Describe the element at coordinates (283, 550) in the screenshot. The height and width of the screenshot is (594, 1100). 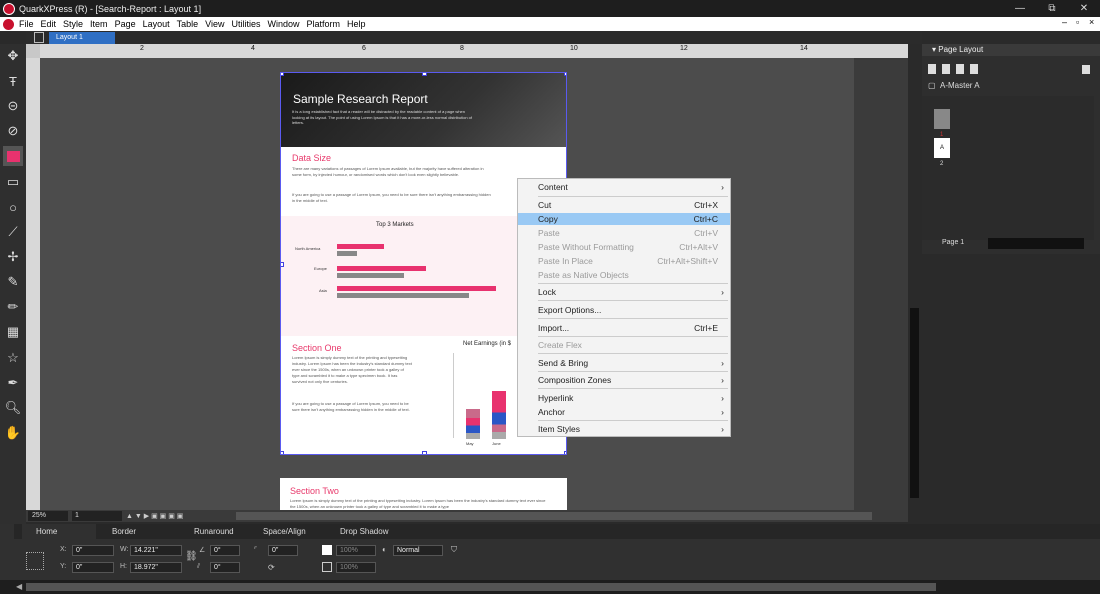
I see `corner-radius-field: 0"` at that location.